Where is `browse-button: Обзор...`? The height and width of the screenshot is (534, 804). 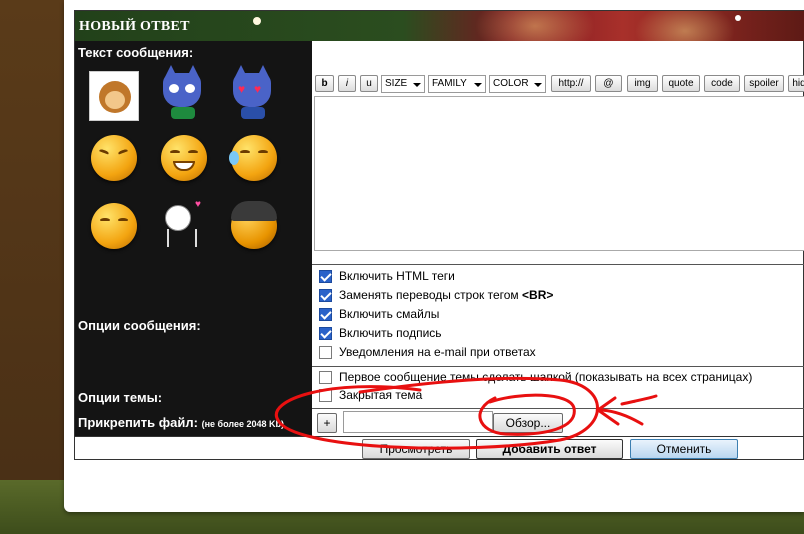
browse-button: Обзор... is located at coordinates (528, 423).